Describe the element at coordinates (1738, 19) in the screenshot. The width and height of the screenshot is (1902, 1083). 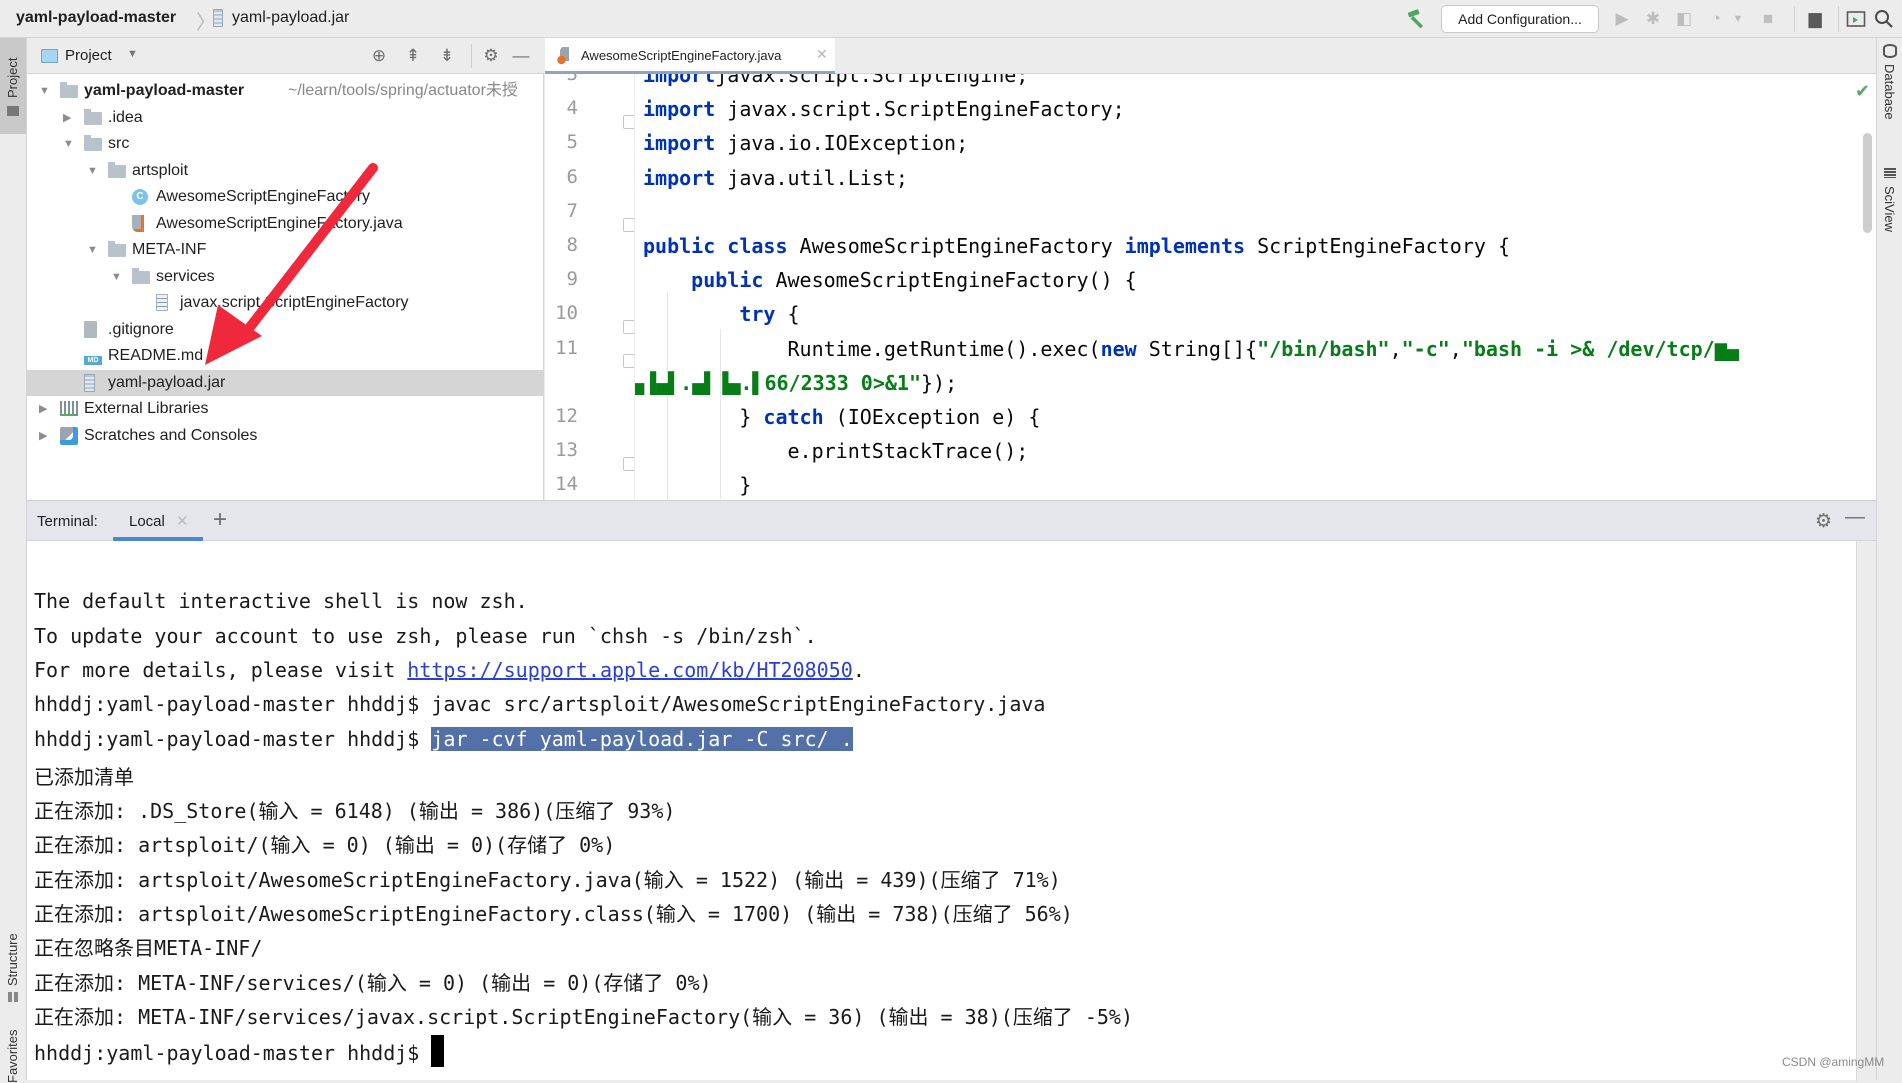
I see `profile-dropdown-icon: ▼` at that location.